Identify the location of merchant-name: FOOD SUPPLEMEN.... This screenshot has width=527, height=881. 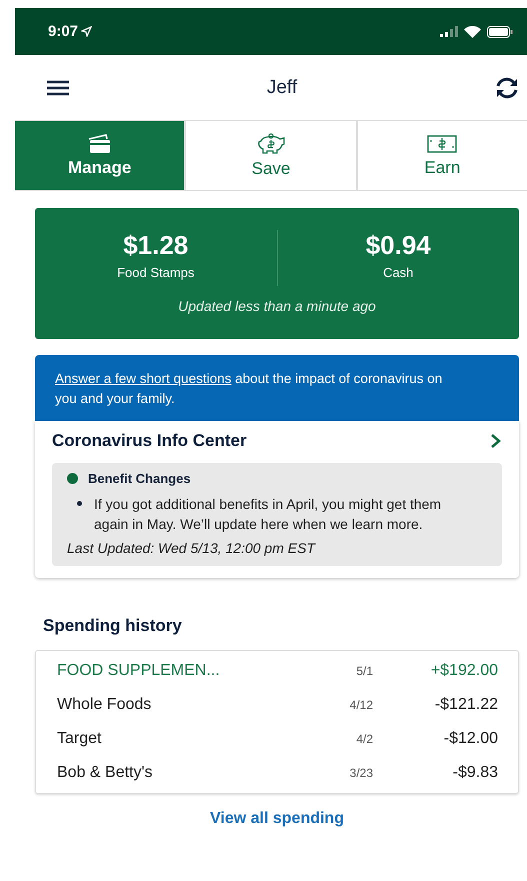
(139, 671).